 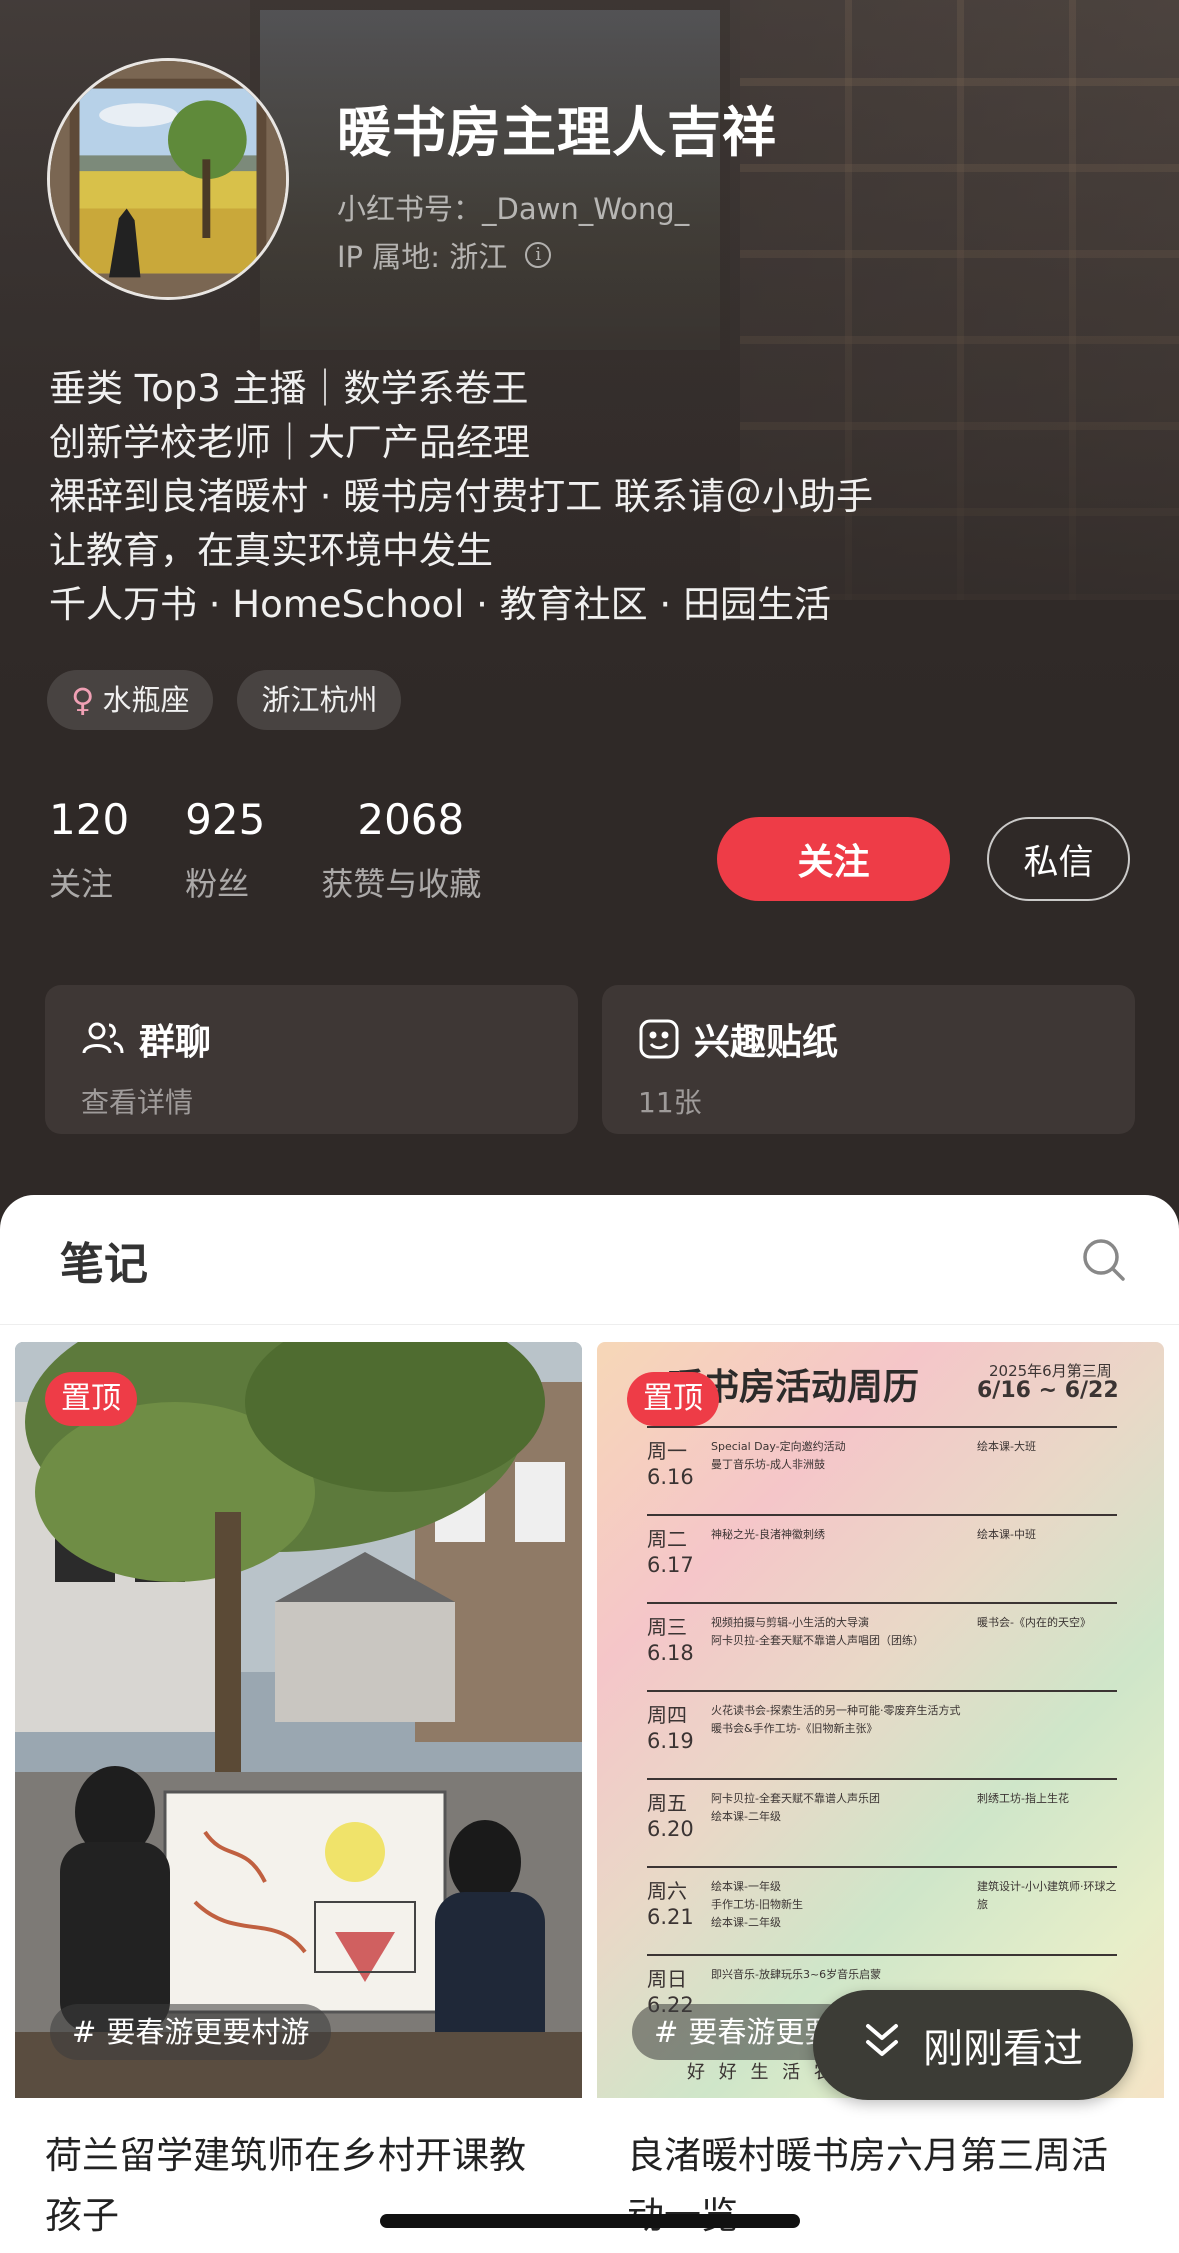 I want to click on bio-line: 裸辞到良渚暖村 · 暖书房付费打工 联系请＠小助手, so click(x=589, y=497).